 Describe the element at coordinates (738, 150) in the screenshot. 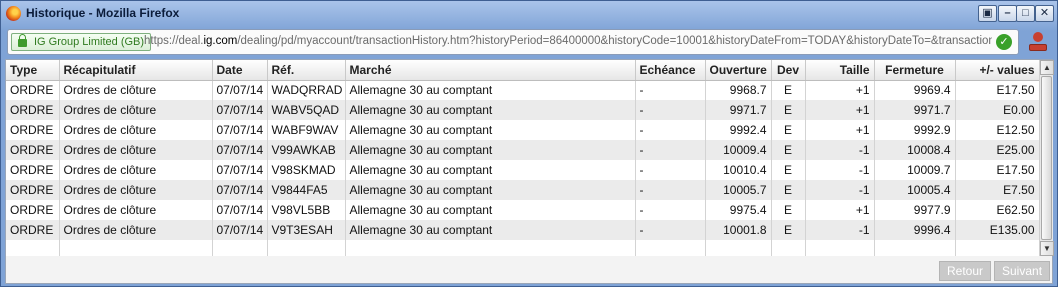

I see `cell-opening: 10009.4` at that location.